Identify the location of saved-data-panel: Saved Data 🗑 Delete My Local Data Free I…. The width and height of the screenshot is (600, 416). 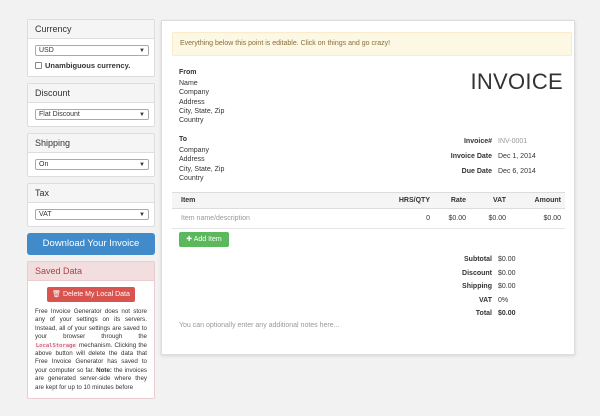
(91, 330).